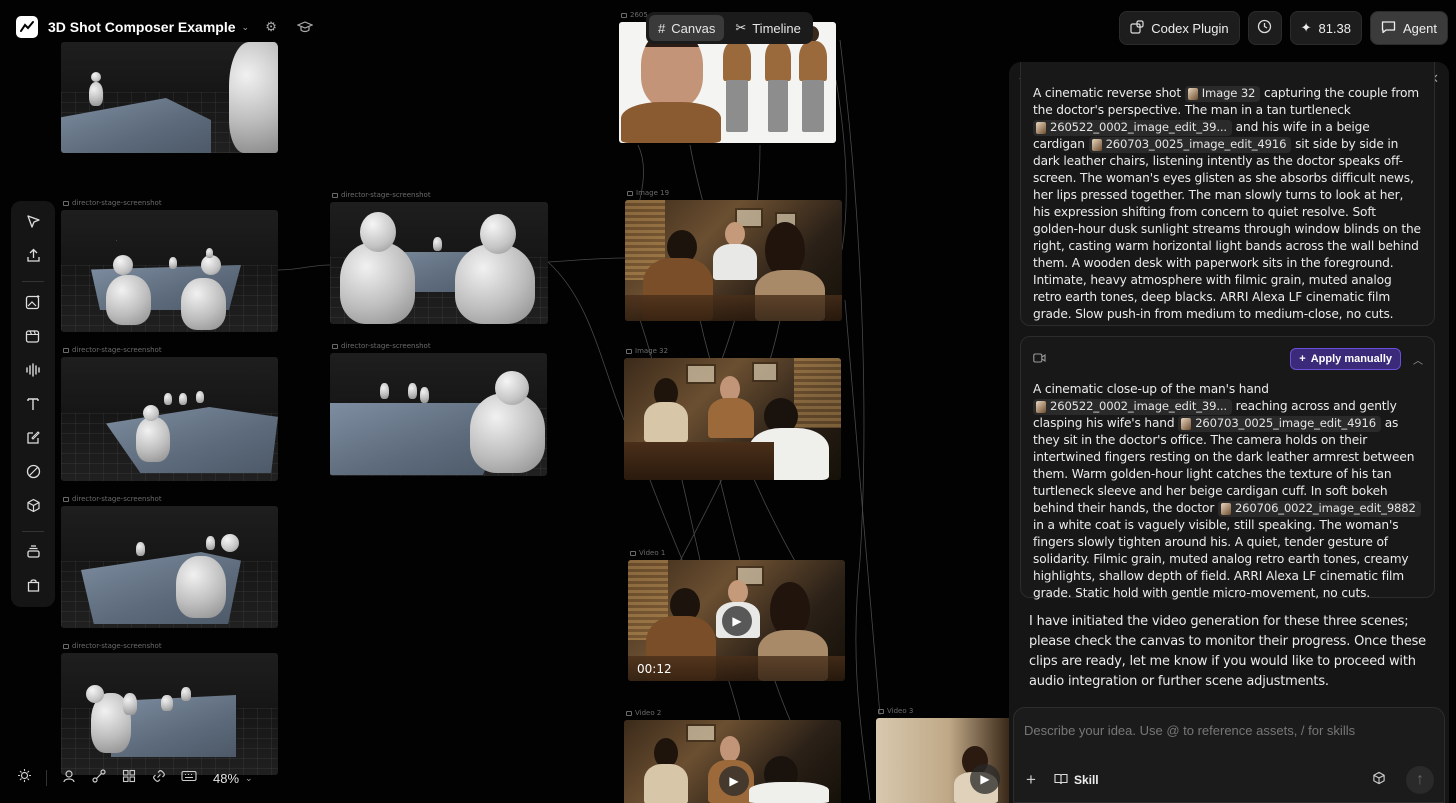 This screenshot has height=803, width=1456. I want to click on zoom-control: 48% ⌄, so click(233, 778).